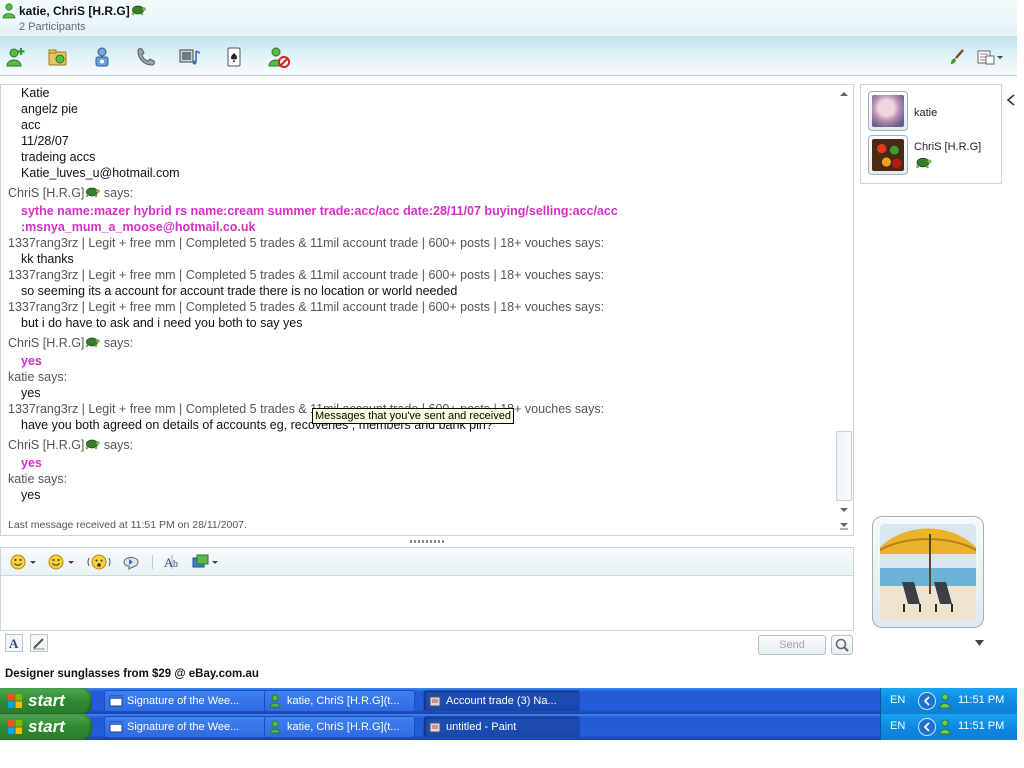 The image size is (1024, 768). I want to click on background-menu-icon, so click(205, 562).